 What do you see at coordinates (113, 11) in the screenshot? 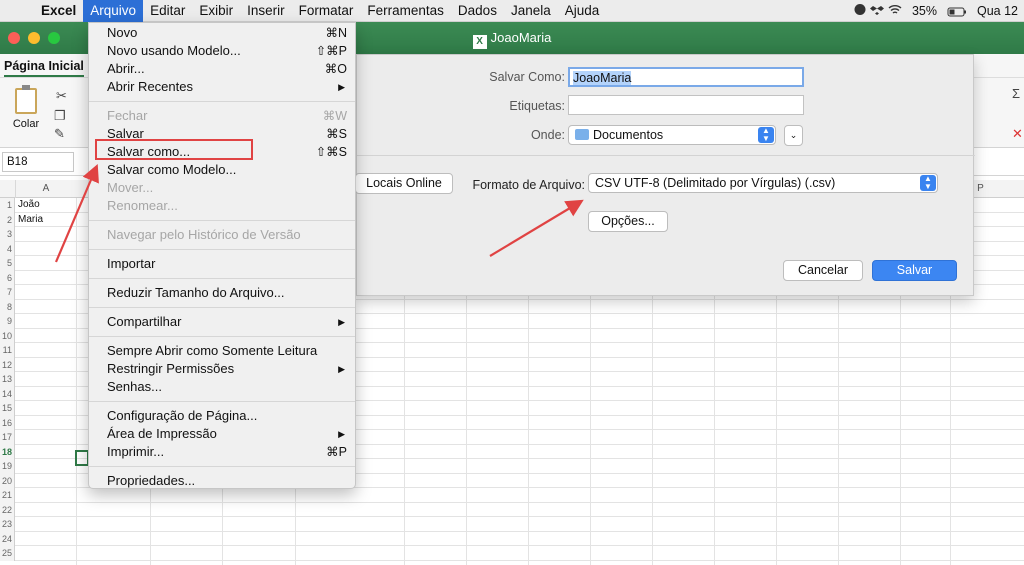
I see `menu-arquivo: Arquivo` at bounding box center [113, 11].